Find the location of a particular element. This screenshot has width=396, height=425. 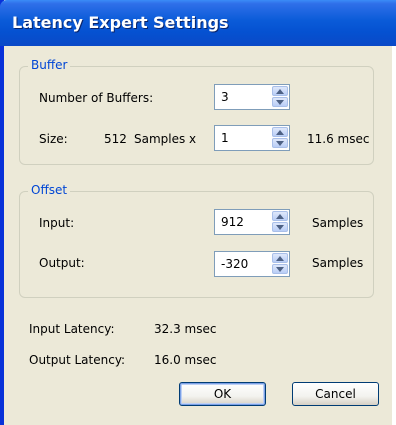

number-of-buffers-spinner: 3 is located at coordinates (252, 97).